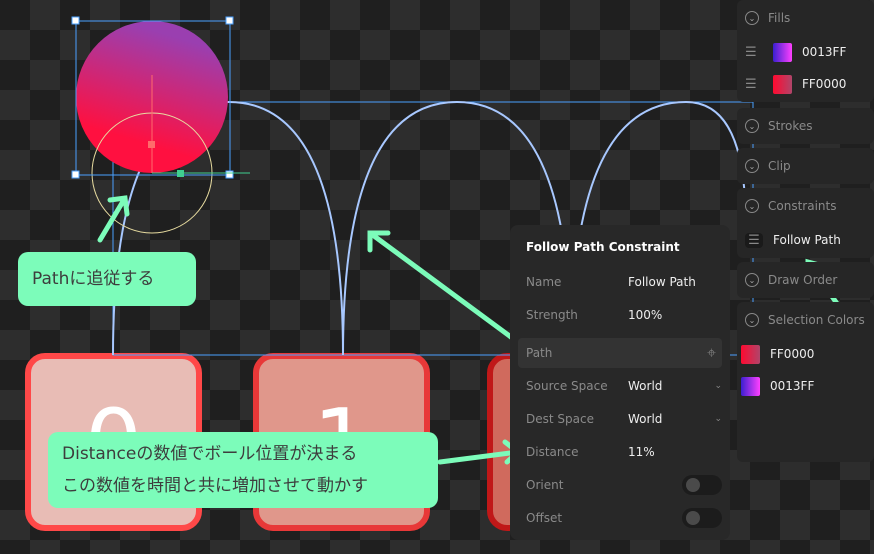 This screenshot has height=554, width=874. I want to click on clip-section: ⌄ Clip, so click(805, 166).